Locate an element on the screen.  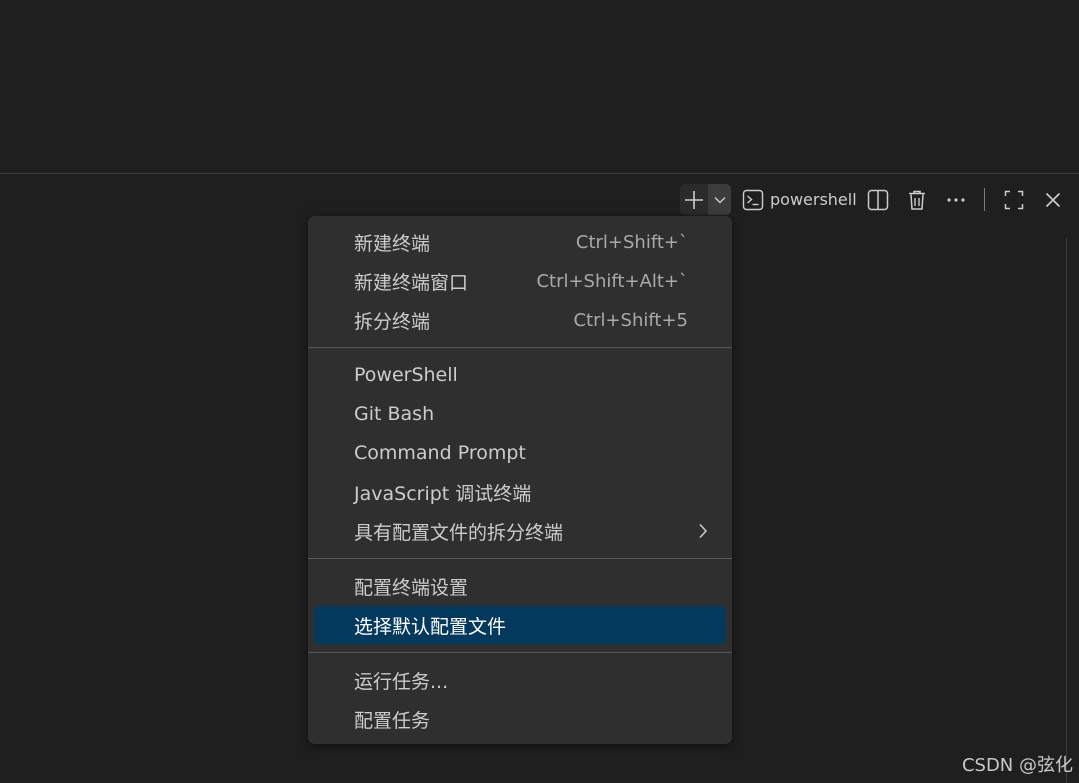
menu-item-new-terminal: 新建终端 Ctrl+Shift+` is located at coordinates (520, 242).